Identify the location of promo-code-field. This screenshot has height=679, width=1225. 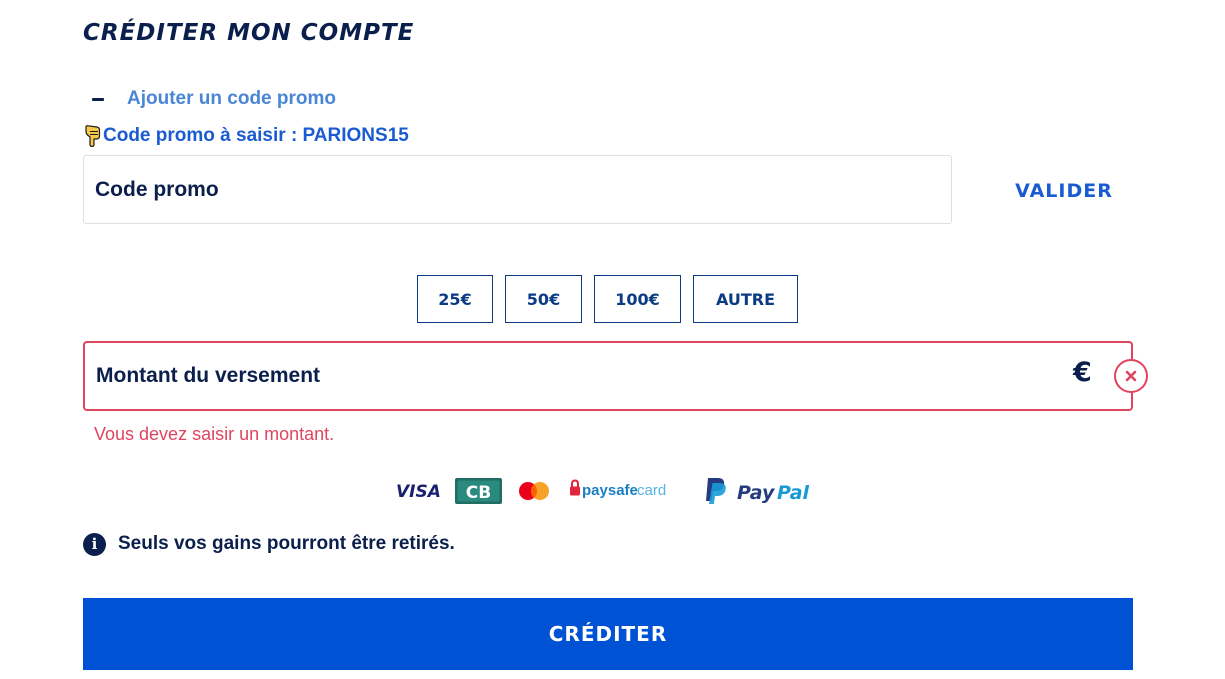
(517, 189).